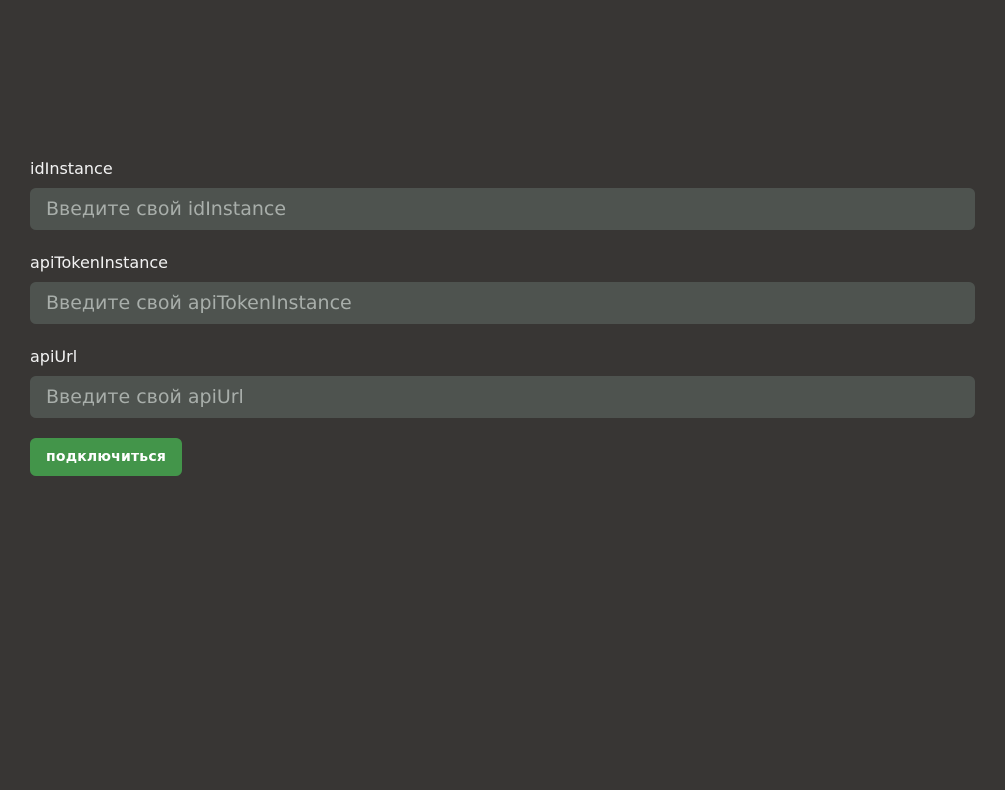 This screenshot has width=1005, height=790. What do you see at coordinates (502, 303) in the screenshot?
I see `api-token-instance-input` at bounding box center [502, 303].